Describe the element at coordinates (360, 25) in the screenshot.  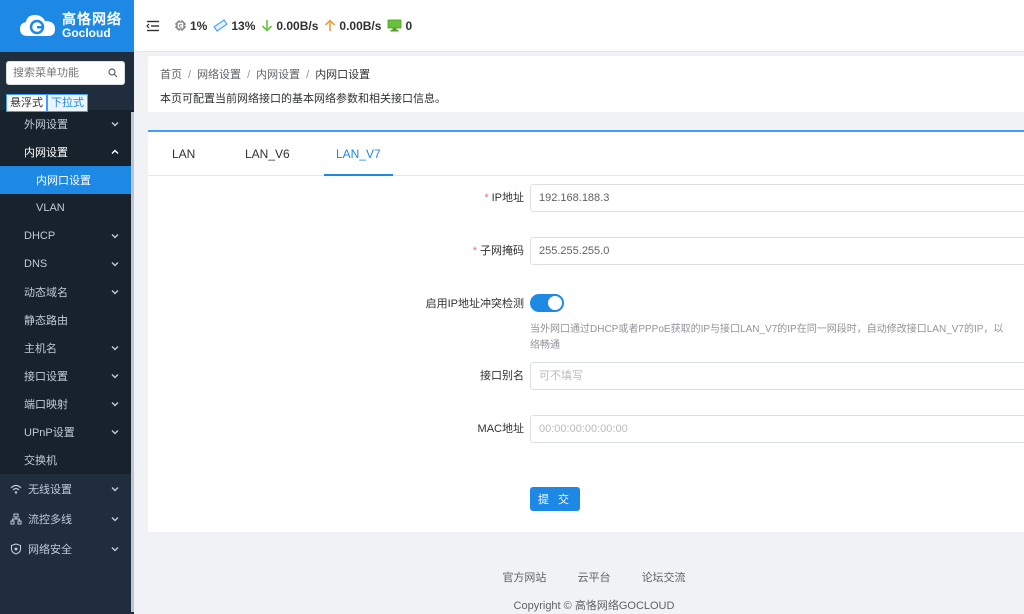
I see `upload-value: 0.00B/s` at that location.